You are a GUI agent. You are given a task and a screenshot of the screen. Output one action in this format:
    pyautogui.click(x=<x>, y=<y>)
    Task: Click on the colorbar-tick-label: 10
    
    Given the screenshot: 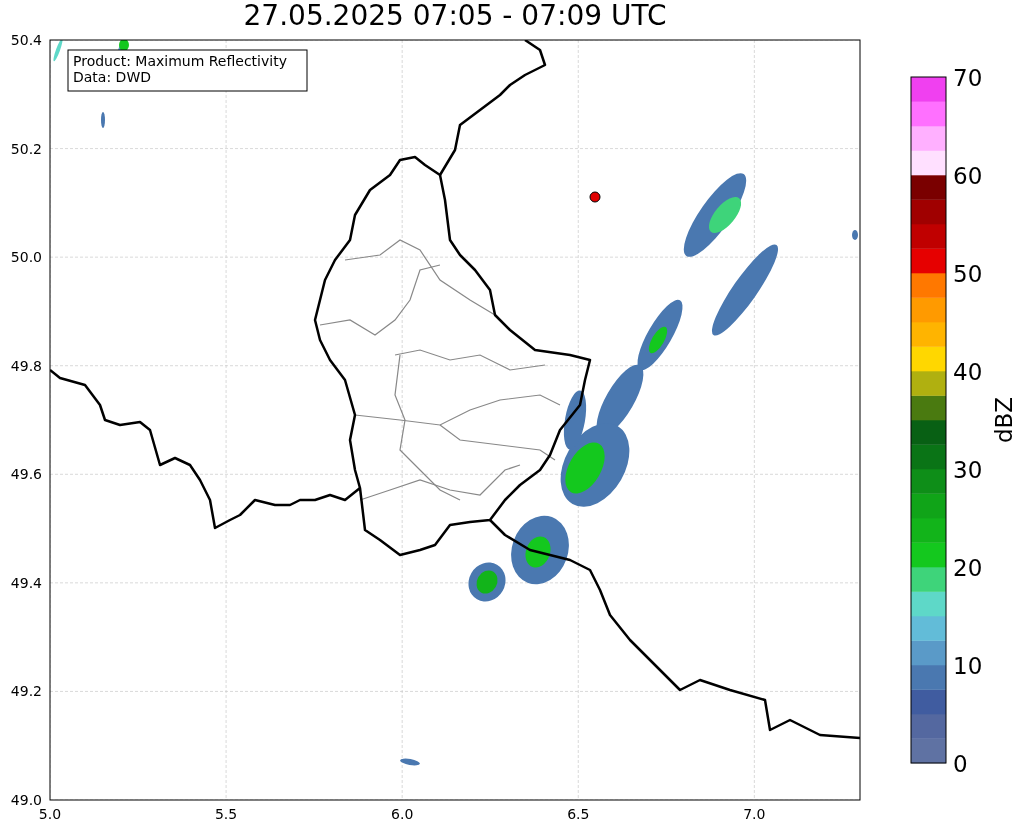 What is the action you would take?
    pyautogui.click(x=968, y=666)
    